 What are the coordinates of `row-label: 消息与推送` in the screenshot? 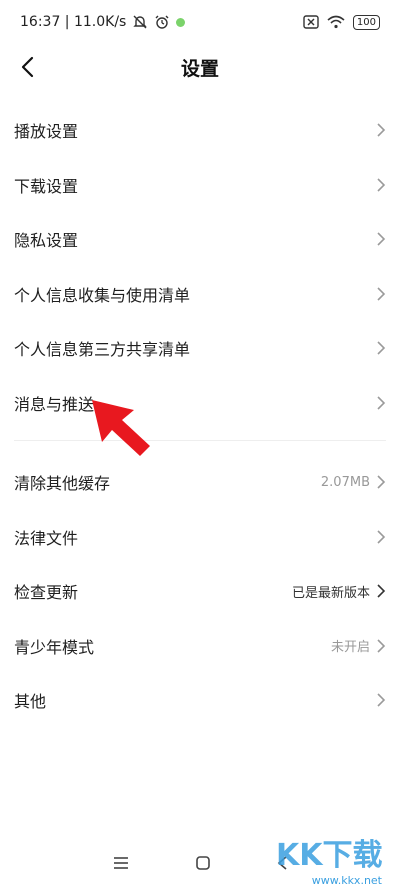 It's located at (54, 404).